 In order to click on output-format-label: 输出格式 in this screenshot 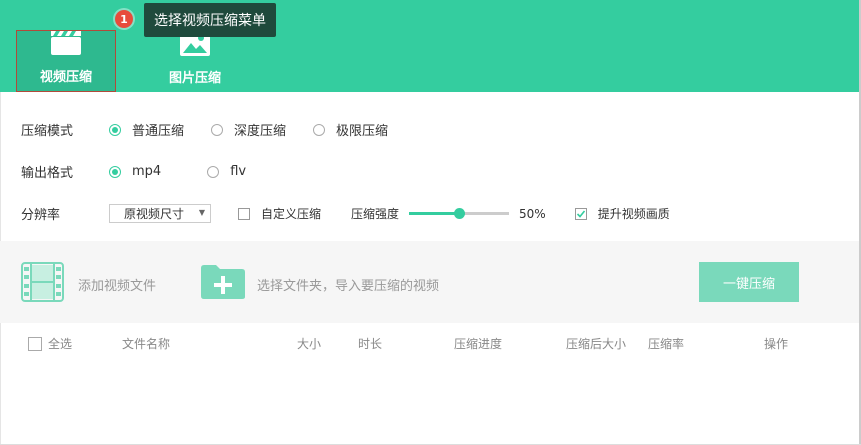, I will do `click(47, 173)`.